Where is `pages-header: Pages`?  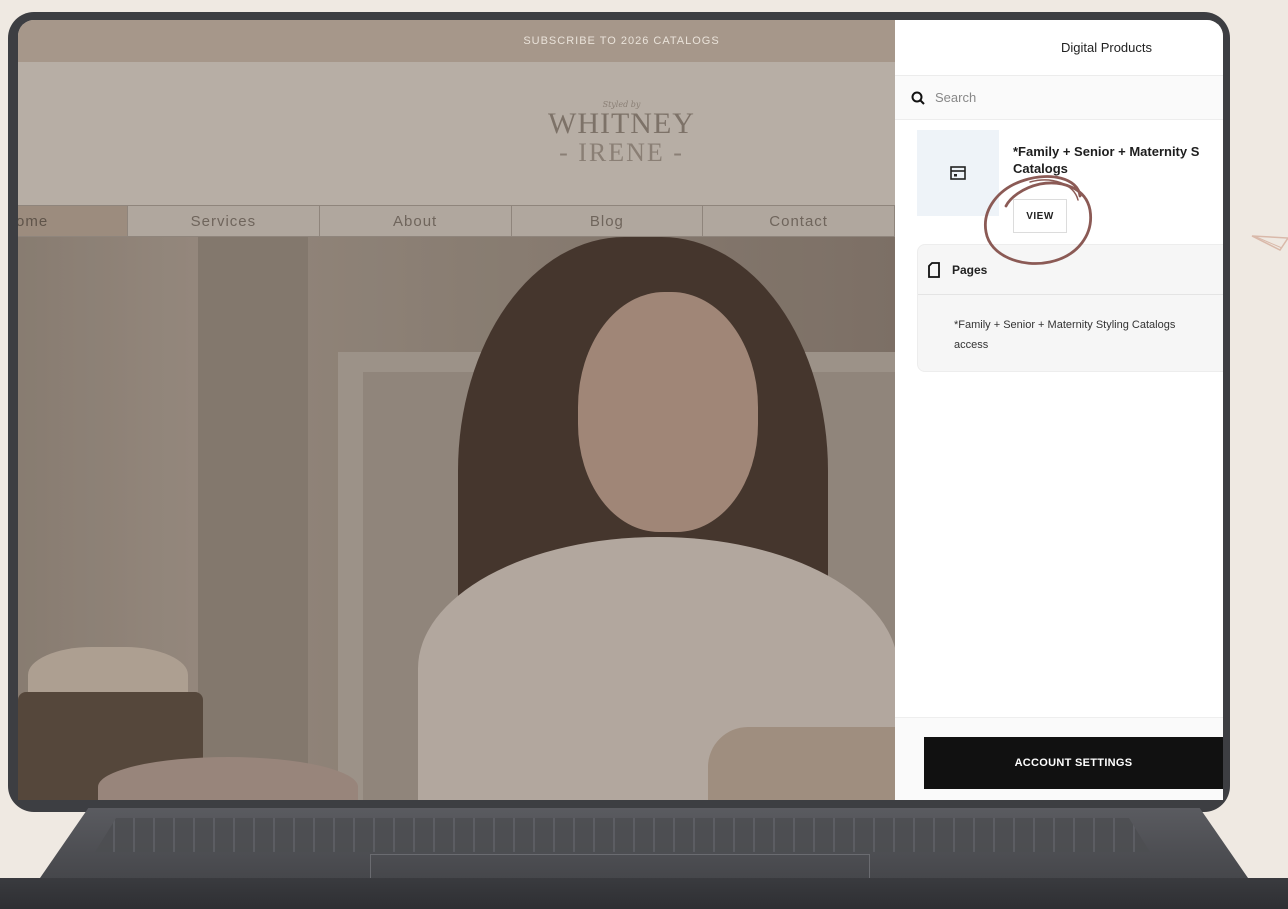 pages-header: Pages is located at coordinates (1070, 270).